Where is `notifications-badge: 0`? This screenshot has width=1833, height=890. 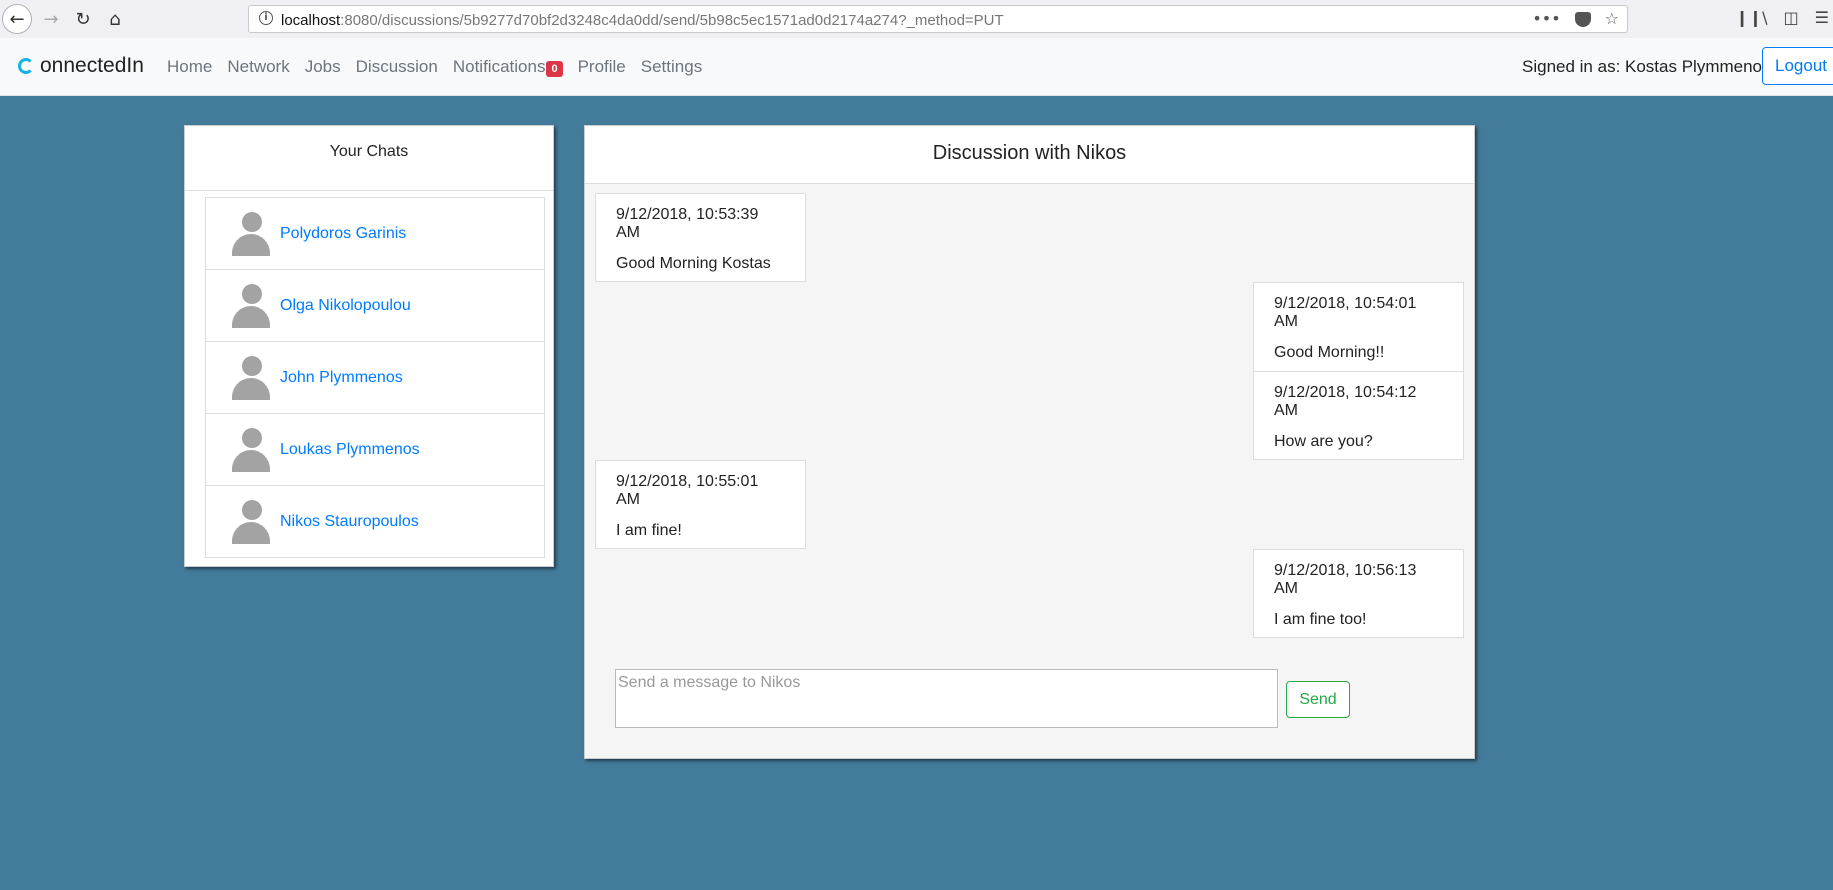
notifications-badge: 0 is located at coordinates (554, 69).